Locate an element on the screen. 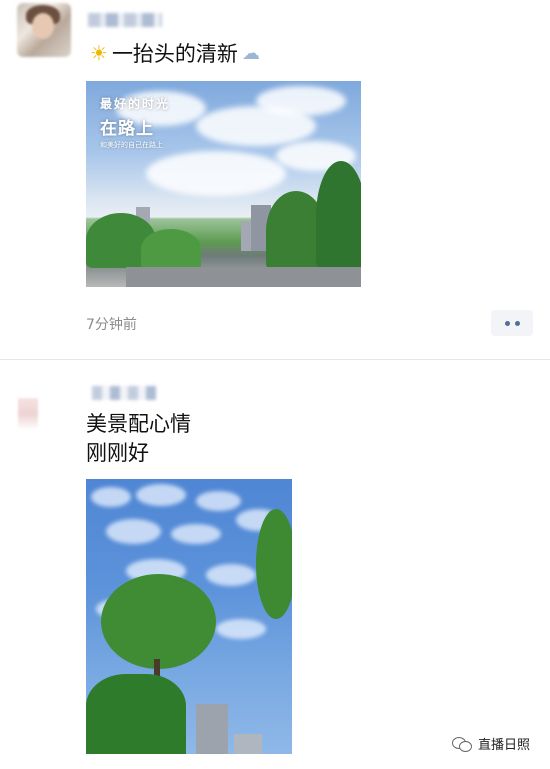 The image size is (550, 769). post-photo-sky is located at coordinates (189, 616).